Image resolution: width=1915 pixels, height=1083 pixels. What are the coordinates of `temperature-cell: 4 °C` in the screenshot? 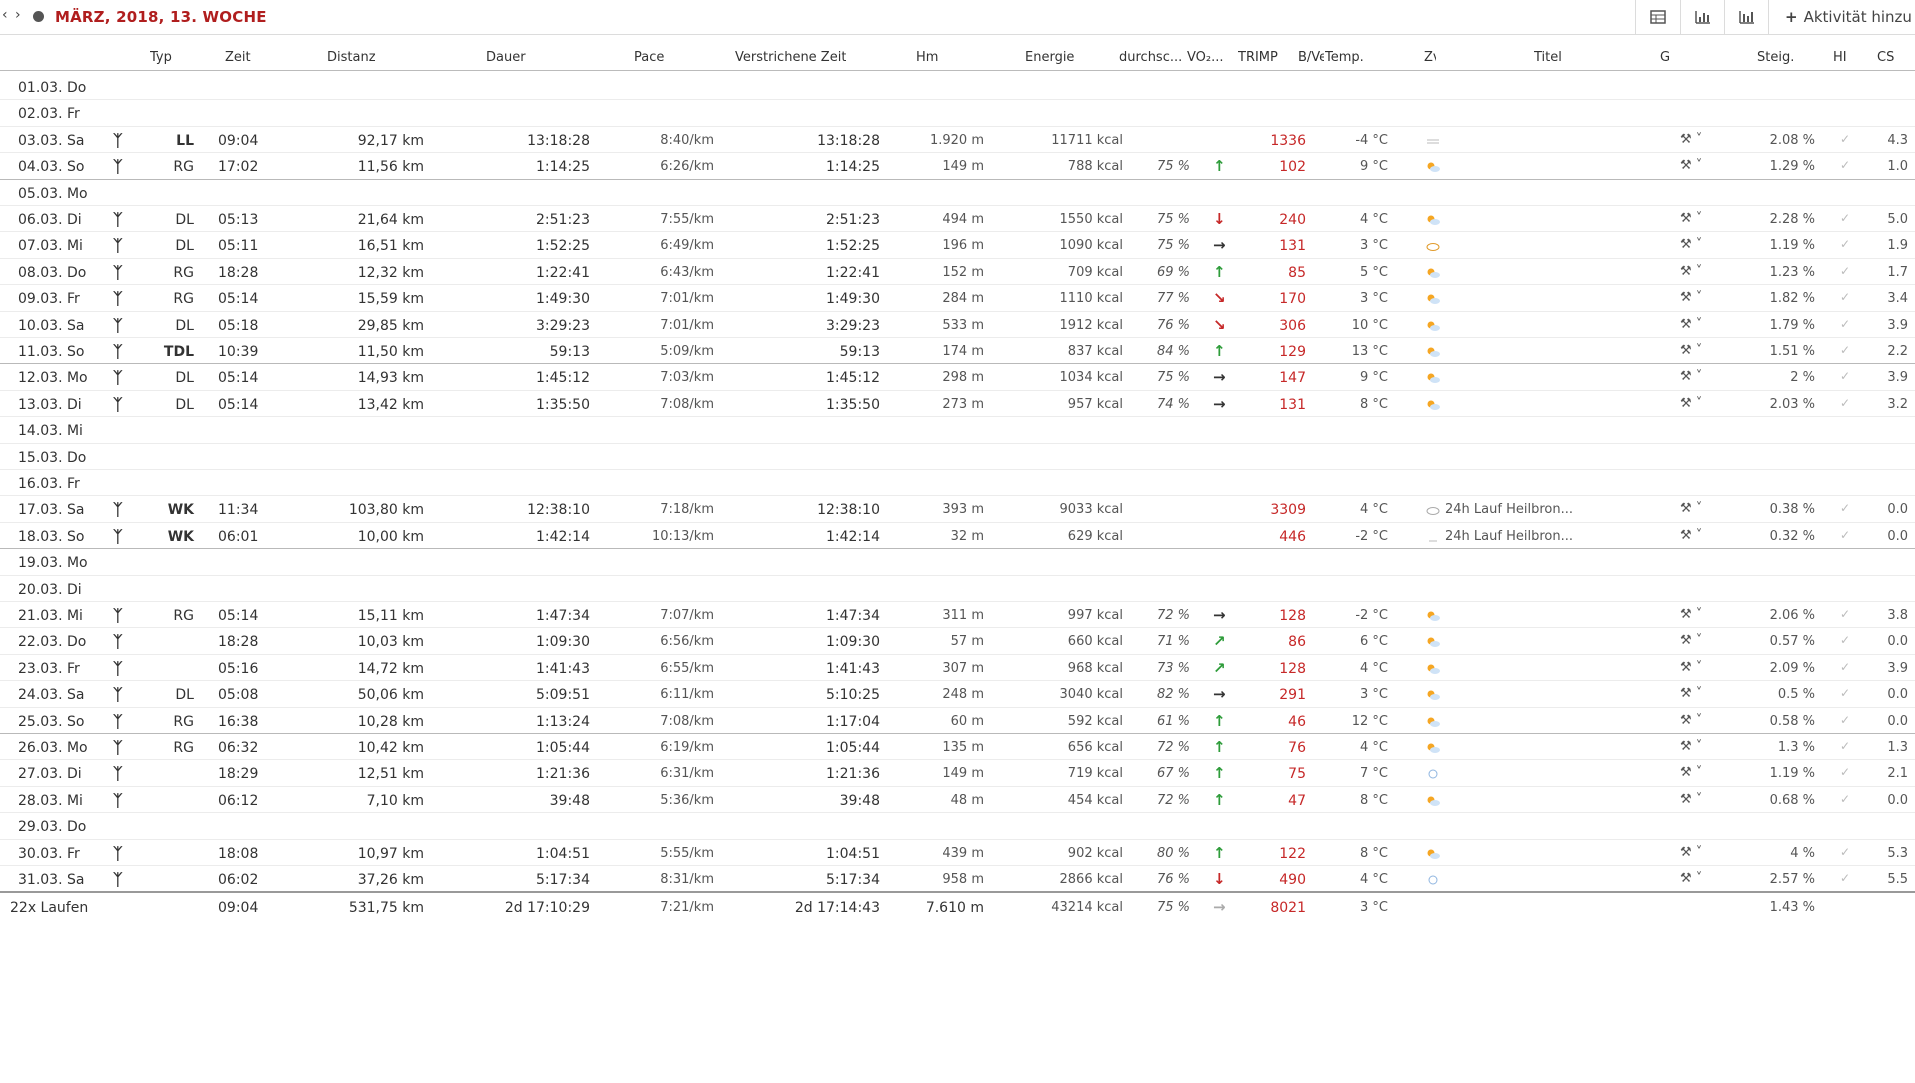 It's located at (1374, 510).